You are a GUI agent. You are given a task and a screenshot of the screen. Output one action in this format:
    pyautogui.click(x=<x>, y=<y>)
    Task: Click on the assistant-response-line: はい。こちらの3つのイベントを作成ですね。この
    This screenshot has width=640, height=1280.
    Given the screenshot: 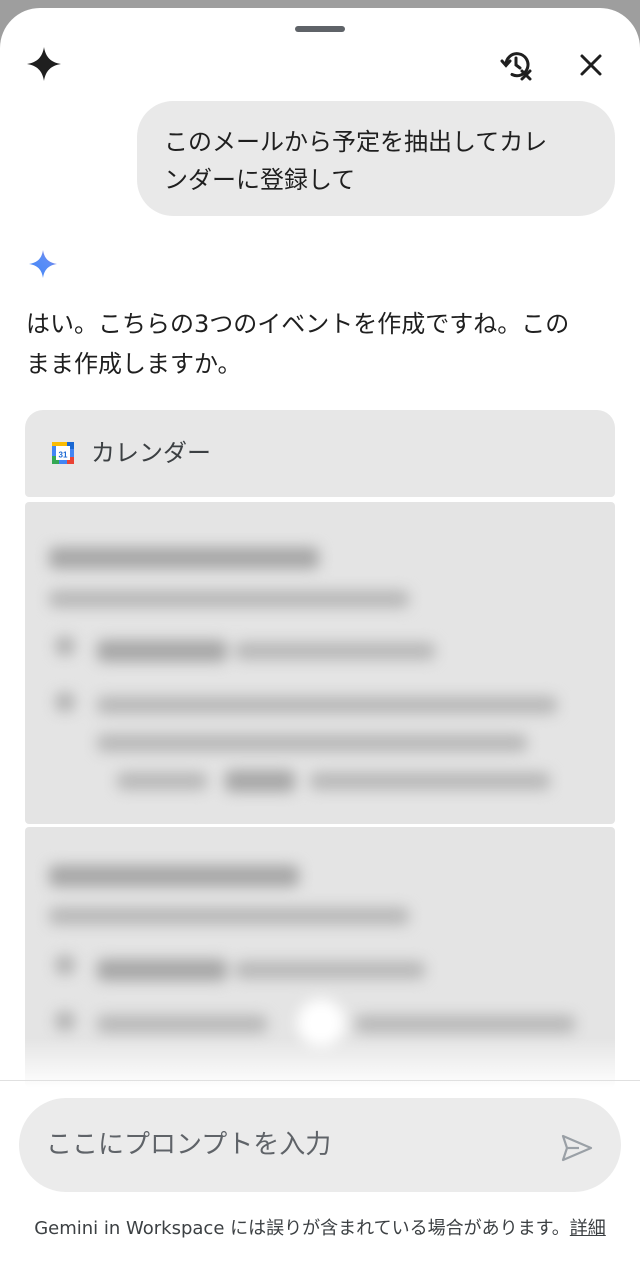 What is the action you would take?
    pyautogui.click(x=298, y=324)
    